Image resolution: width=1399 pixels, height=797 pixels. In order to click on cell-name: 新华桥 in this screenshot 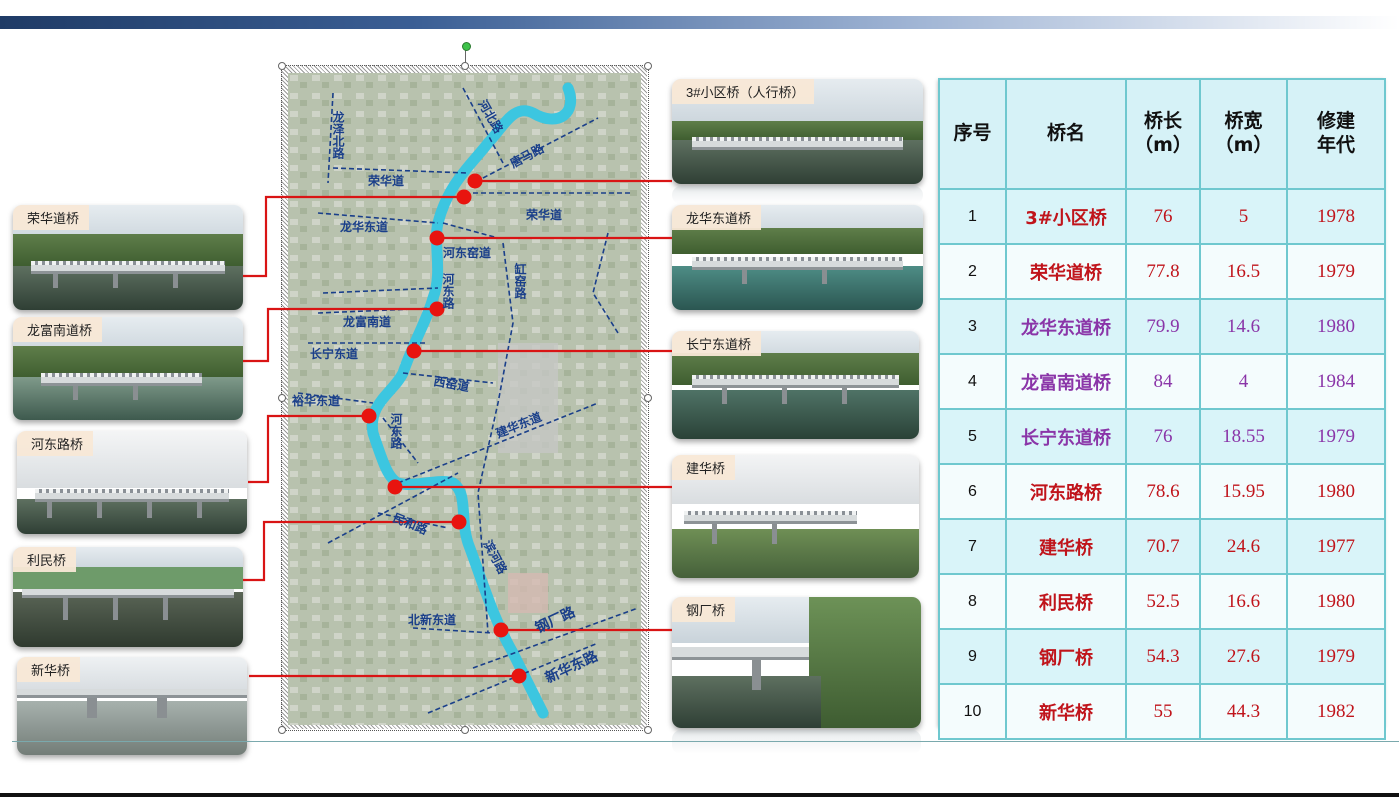, I will do `click(1066, 711)`.